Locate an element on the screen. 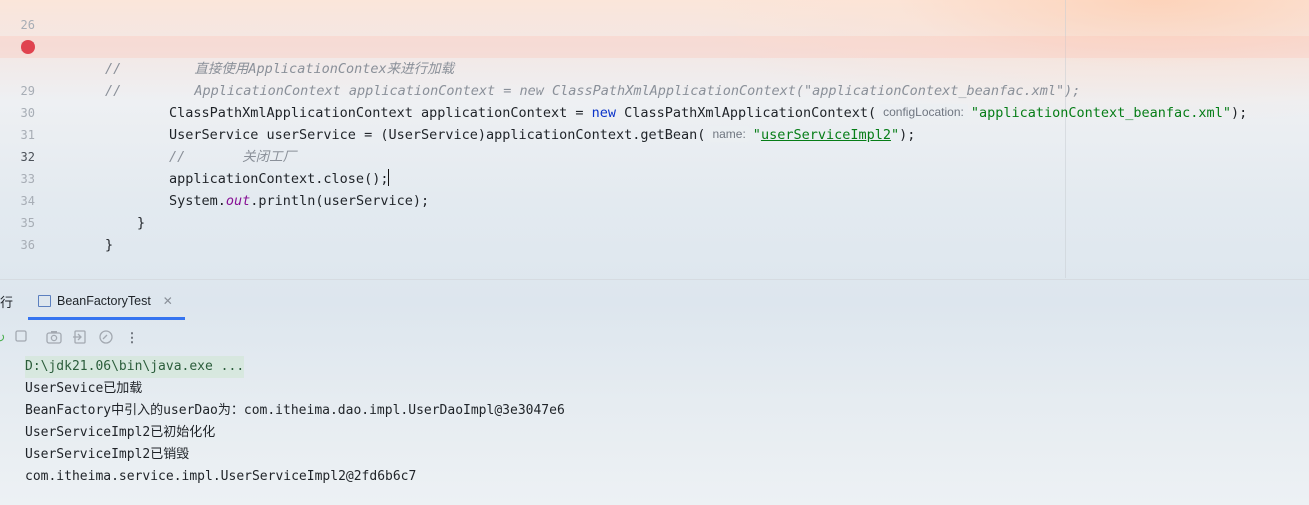 The width and height of the screenshot is (1309, 505). run-panel-label: 行 is located at coordinates (6, 301).